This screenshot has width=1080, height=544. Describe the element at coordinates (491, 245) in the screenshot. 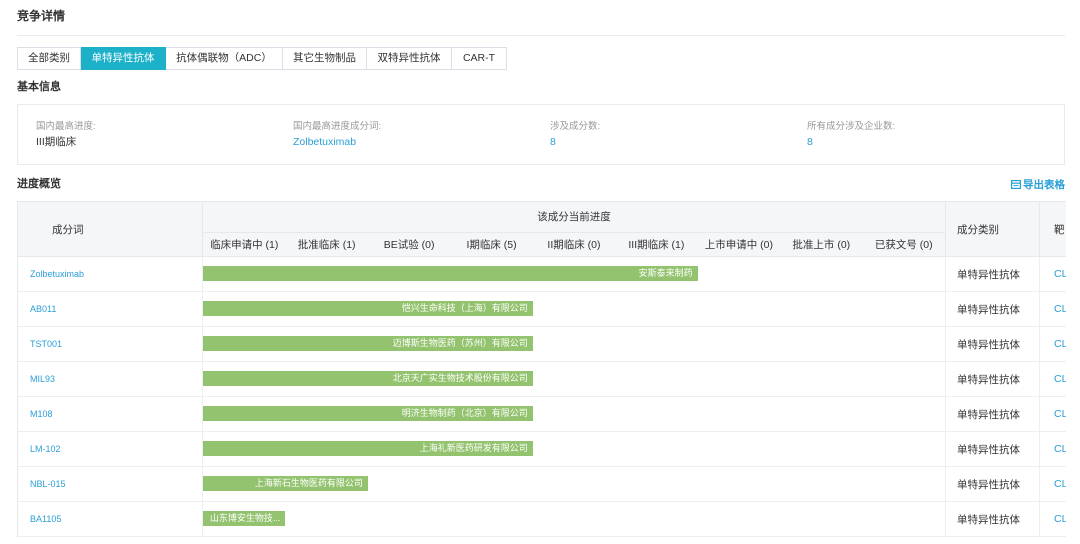

I see `header-stage: I期临床 (5)` at that location.